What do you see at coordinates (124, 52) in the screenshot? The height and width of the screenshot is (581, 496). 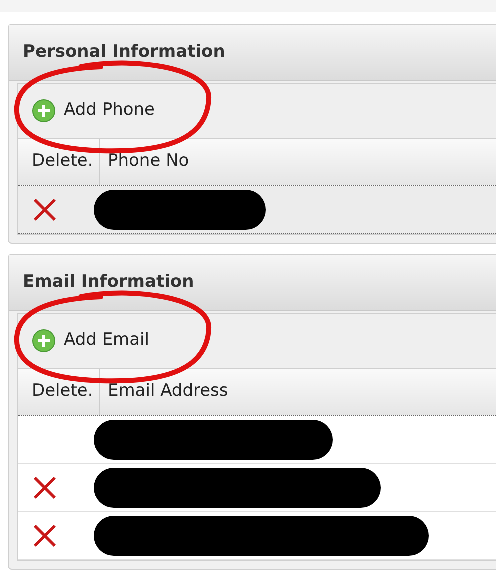 I see `section-title: Personal Information` at bounding box center [124, 52].